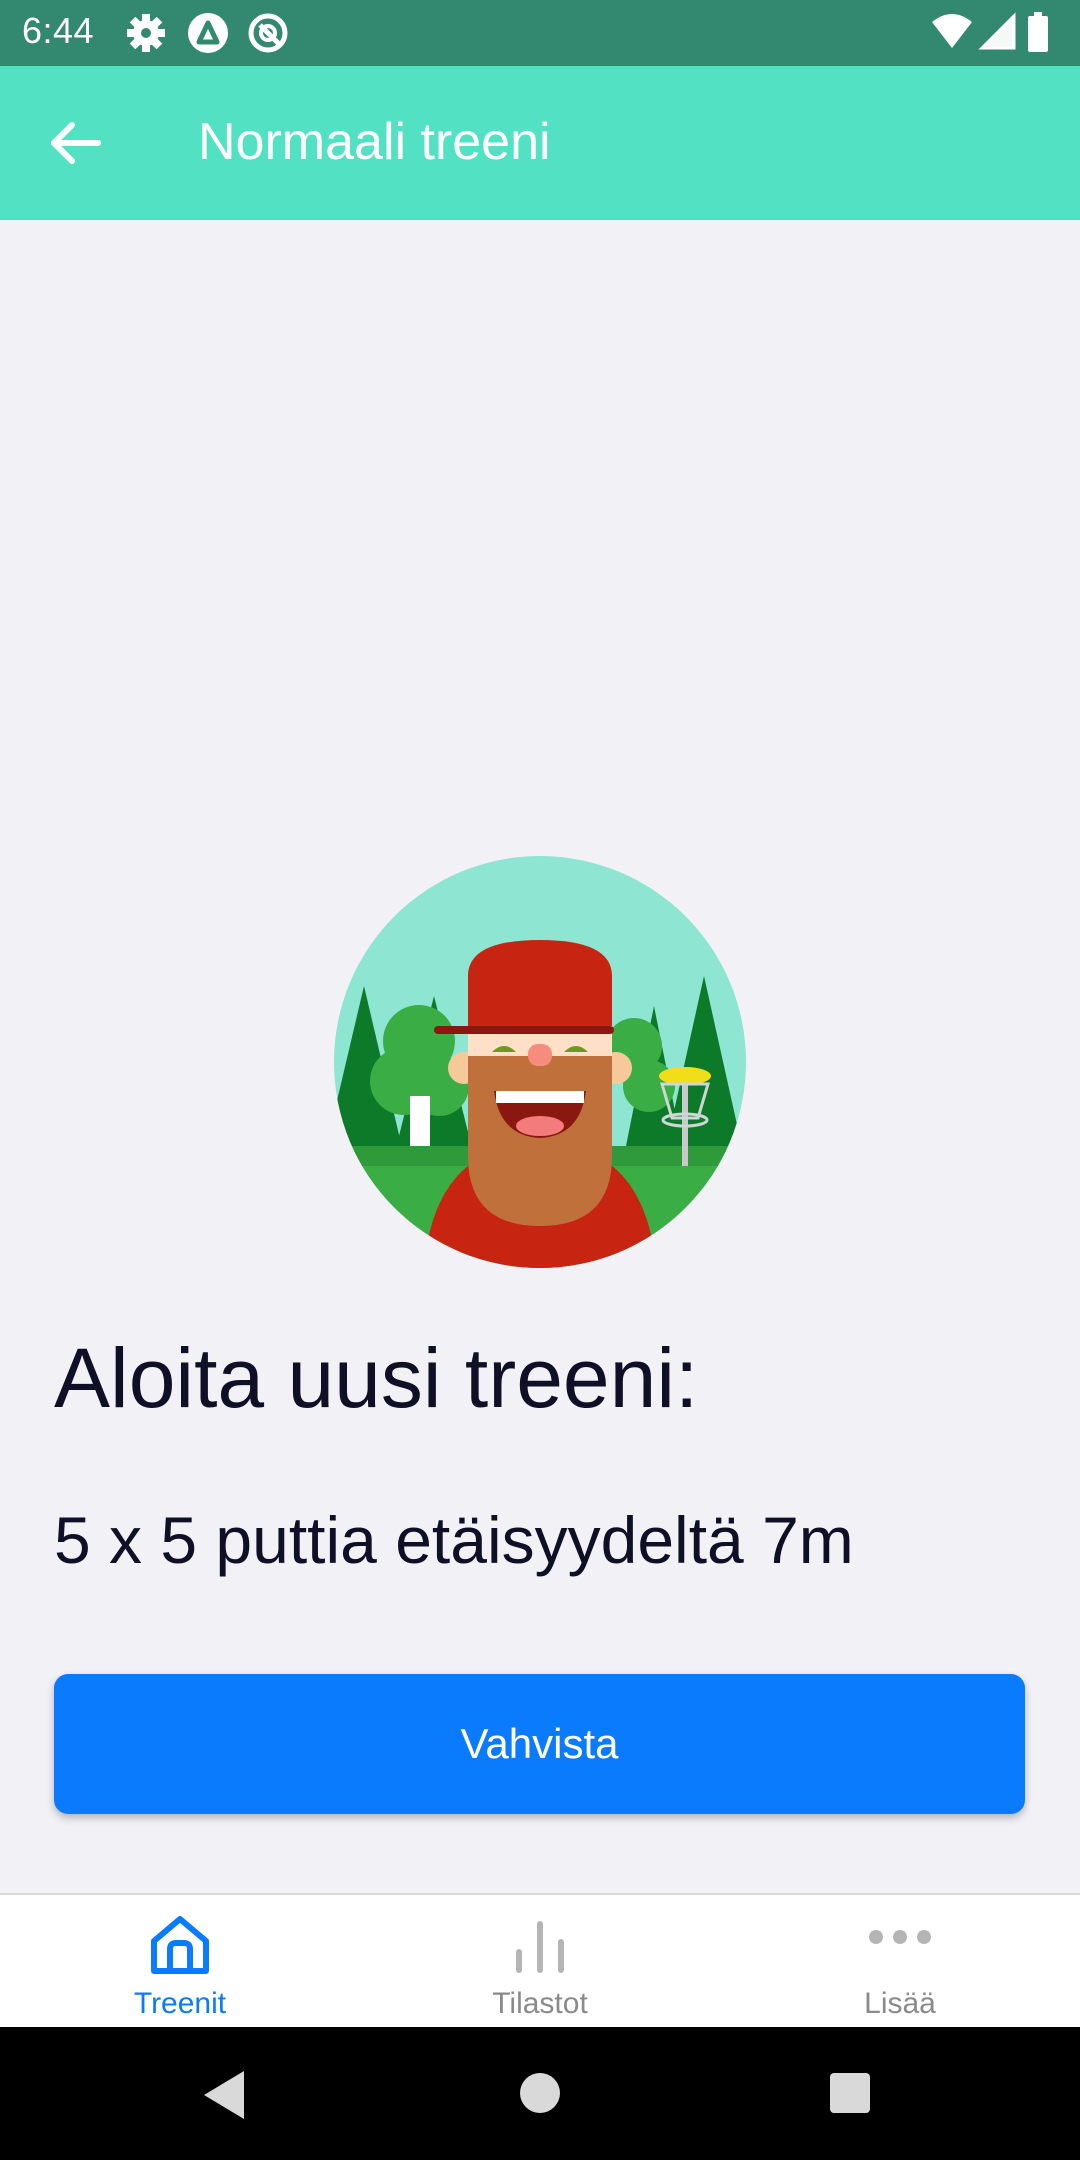  What do you see at coordinates (374, 142) in the screenshot?
I see `page-title: Normaali treeni` at bounding box center [374, 142].